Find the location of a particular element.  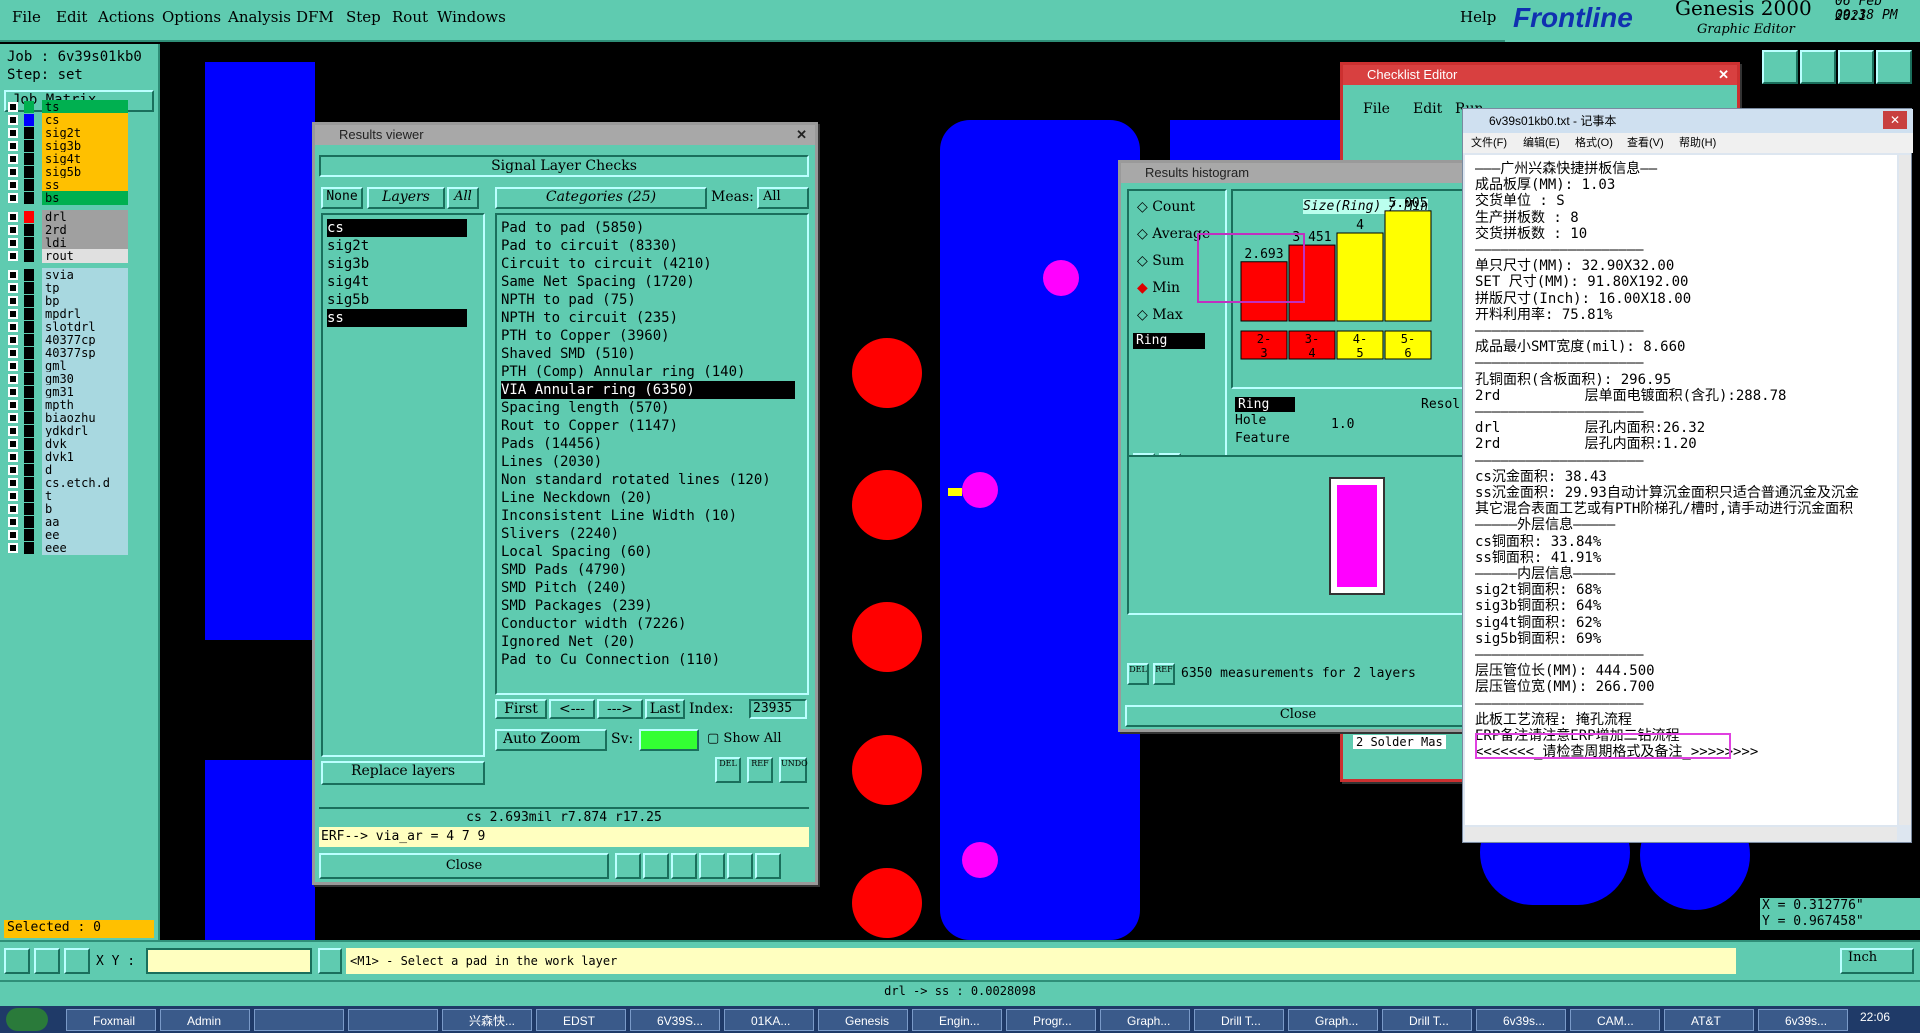

all-layers-button: All is located at coordinates (463, 198).